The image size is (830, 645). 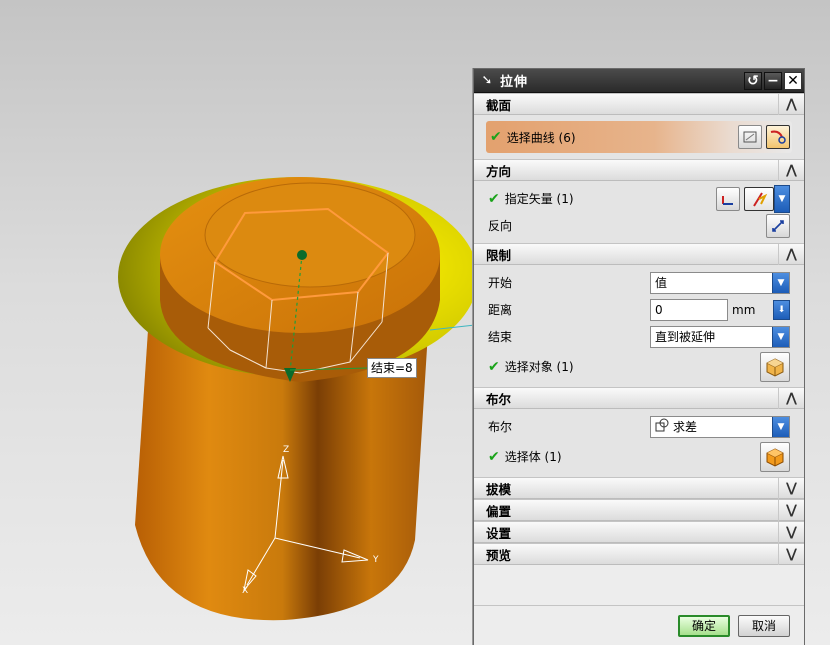 I want to click on distance-unit: mm, so click(x=744, y=309).